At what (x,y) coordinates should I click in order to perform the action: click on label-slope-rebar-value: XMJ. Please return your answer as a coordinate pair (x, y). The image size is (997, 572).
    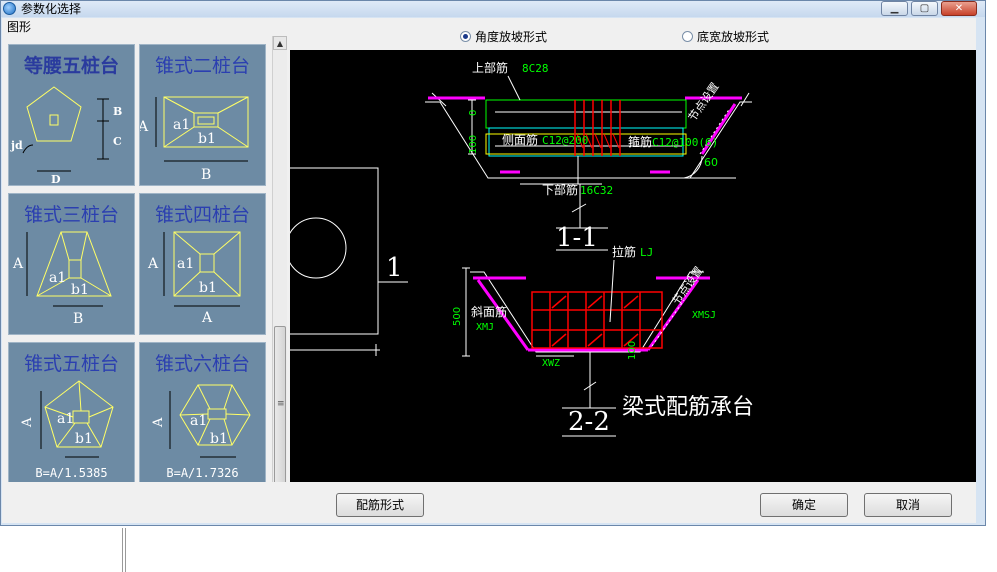
    Looking at the image, I should click on (485, 327).